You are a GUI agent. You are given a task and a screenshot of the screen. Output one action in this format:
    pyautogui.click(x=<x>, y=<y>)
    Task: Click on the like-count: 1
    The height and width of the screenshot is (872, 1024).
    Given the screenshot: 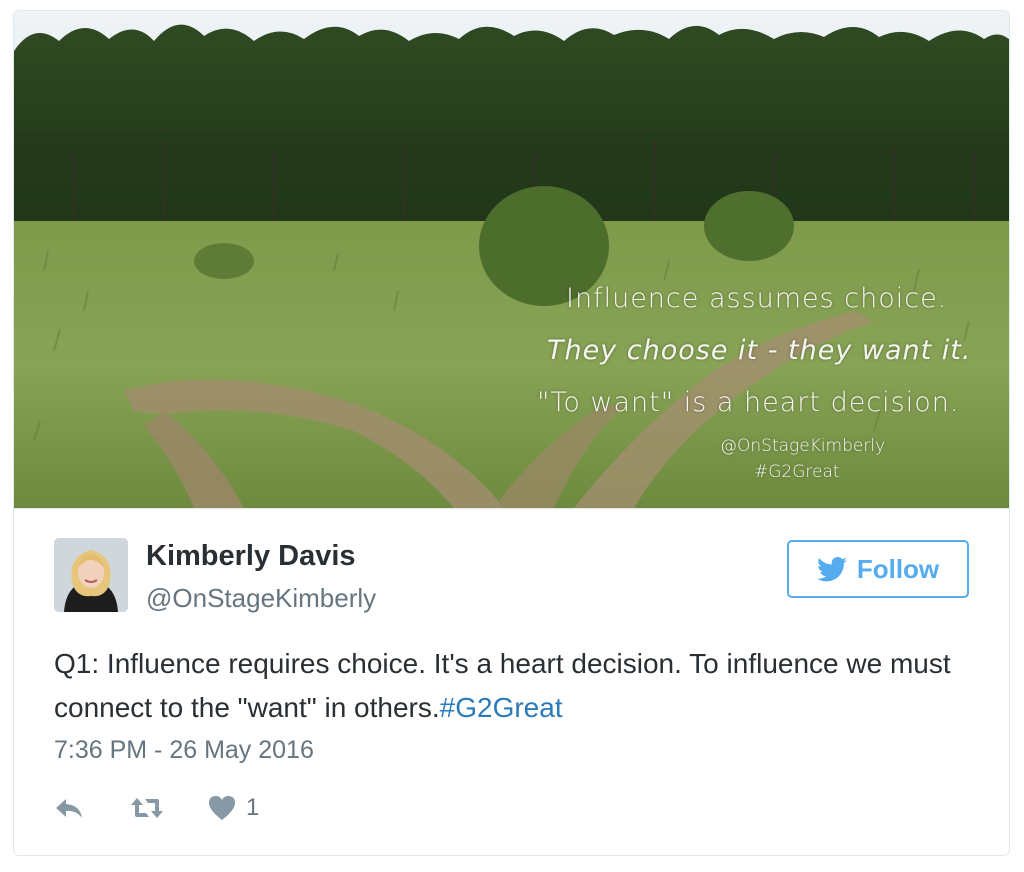 What is the action you would take?
    pyautogui.click(x=253, y=807)
    